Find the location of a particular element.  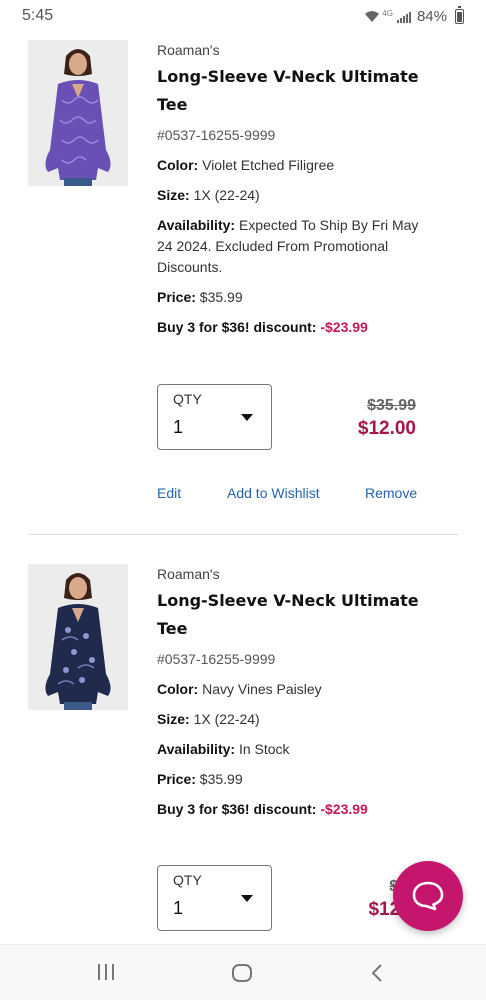

product-photo-violet is located at coordinates (78, 113).